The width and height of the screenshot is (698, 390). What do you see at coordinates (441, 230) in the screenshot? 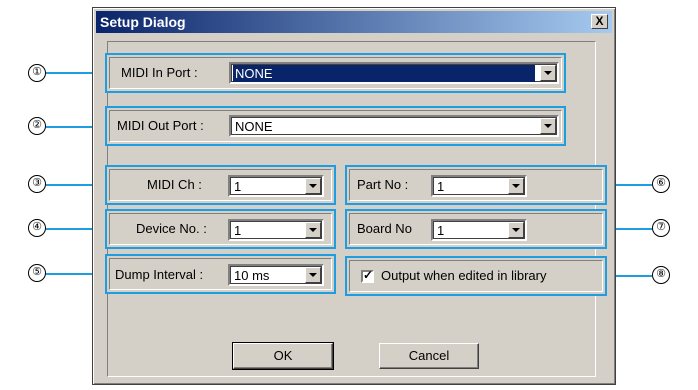
I see `board-no-value: 1` at bounding box center [441, 230].